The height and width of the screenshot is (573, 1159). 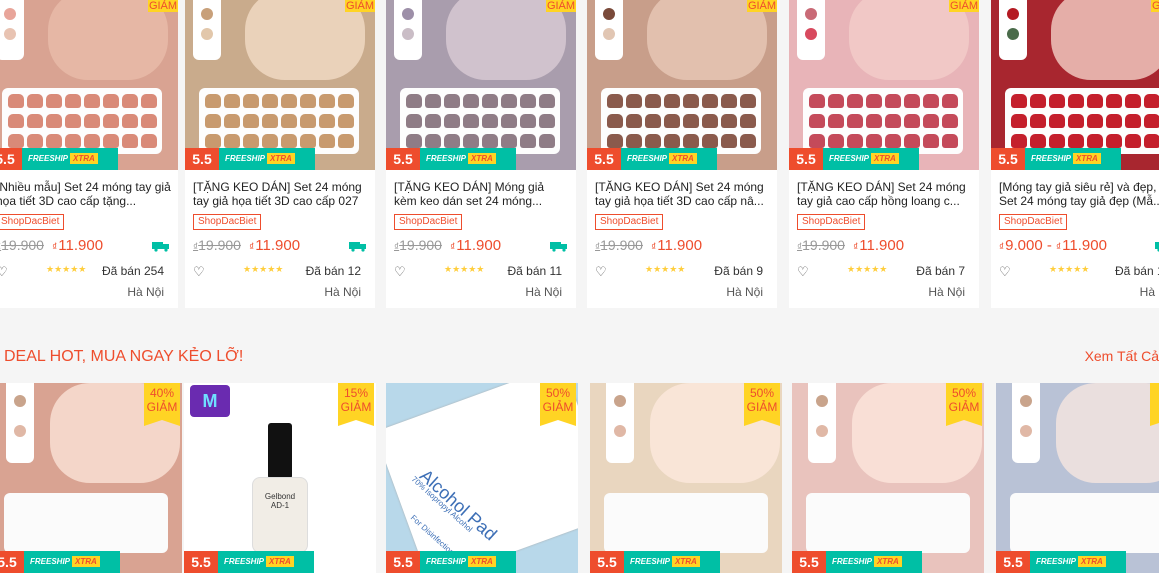 What do you see at coordinates (447, 245) in the screenshot?
I see `product-price: 19.900 11.900` at bounding box center [447, 245].